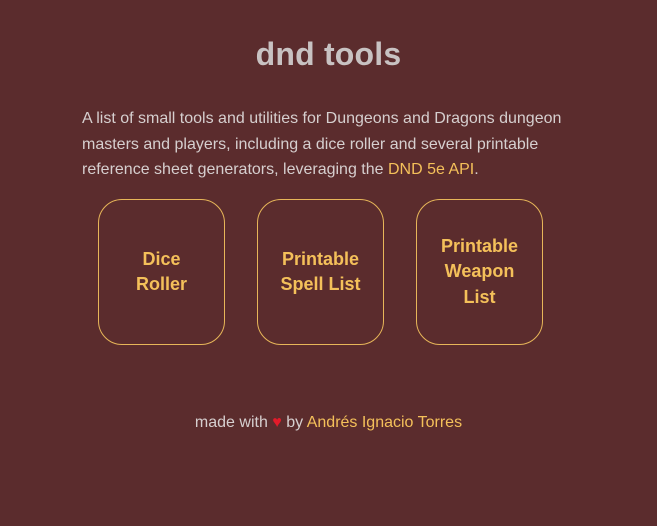  I want to click on footer: made with ♥ by Andrés Ignacio Torres, so click(328, 423).